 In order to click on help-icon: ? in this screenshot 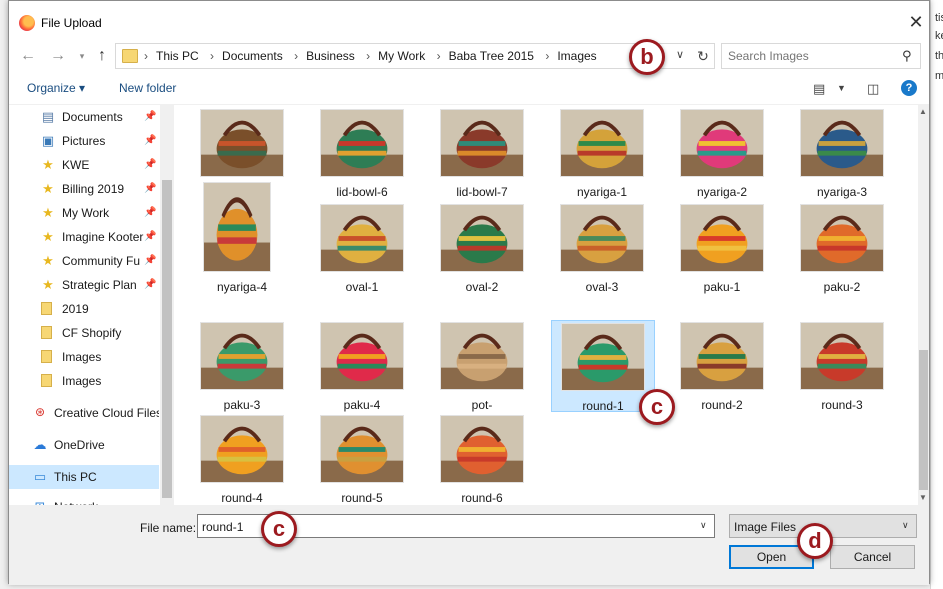, I will do `click(909, 88)`.